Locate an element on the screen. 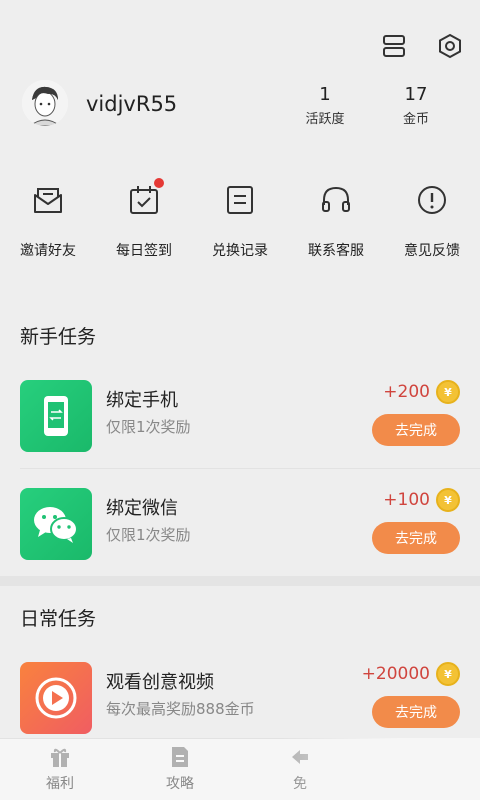 Image resolution: width=480 pixels, height=800 pixels. notification-dot is located at coordinates (159, 183).